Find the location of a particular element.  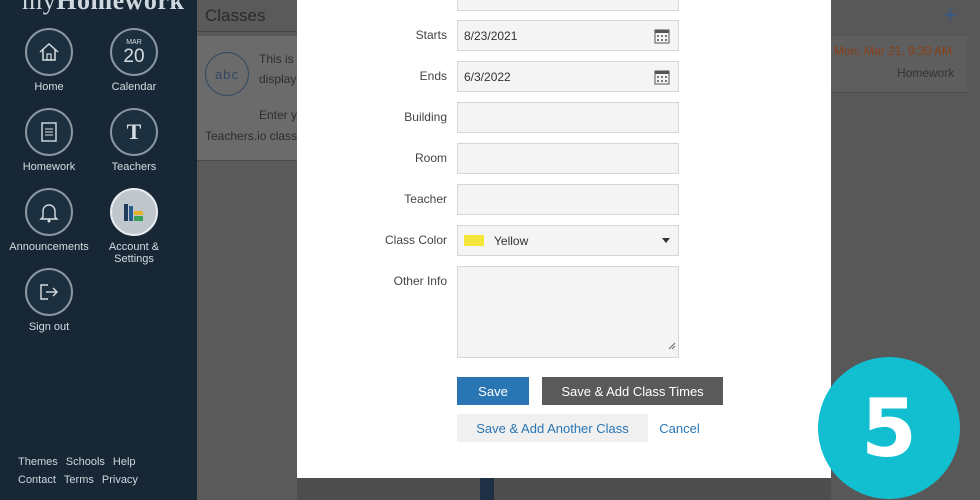

nav-home: Home is located at coordinates (49, 60).